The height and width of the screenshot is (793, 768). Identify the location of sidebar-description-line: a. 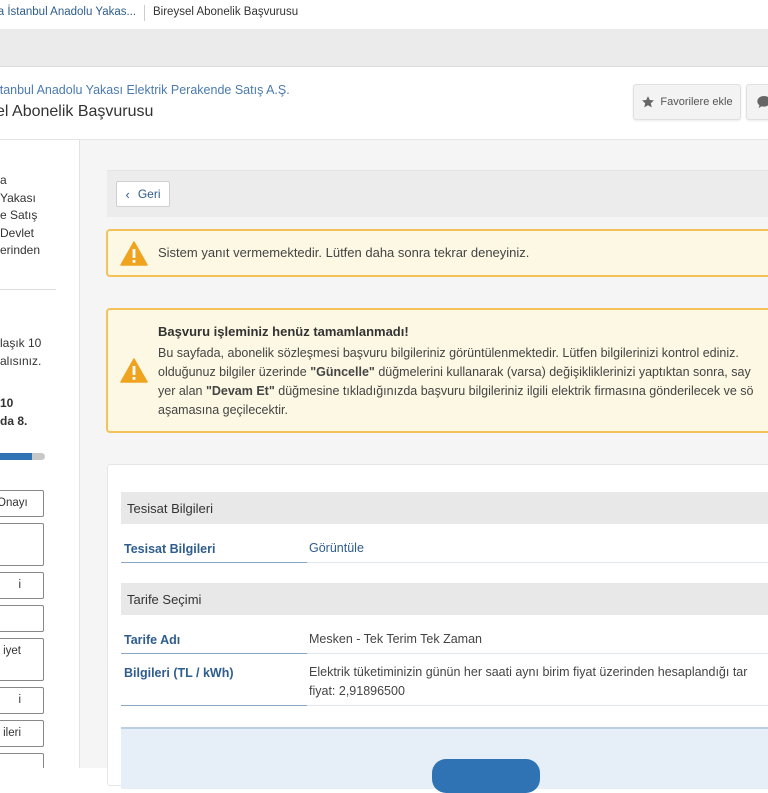
(3, 180).